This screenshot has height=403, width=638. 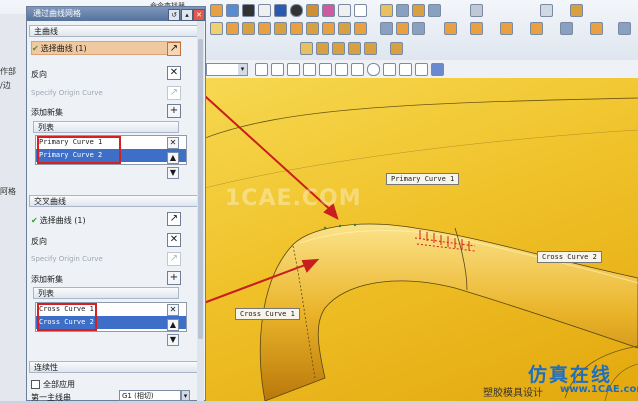 What do you see at coordinates (199, 15) in the screenshot?
I see `close-icon: ✕` at bounding box center [199, 15].